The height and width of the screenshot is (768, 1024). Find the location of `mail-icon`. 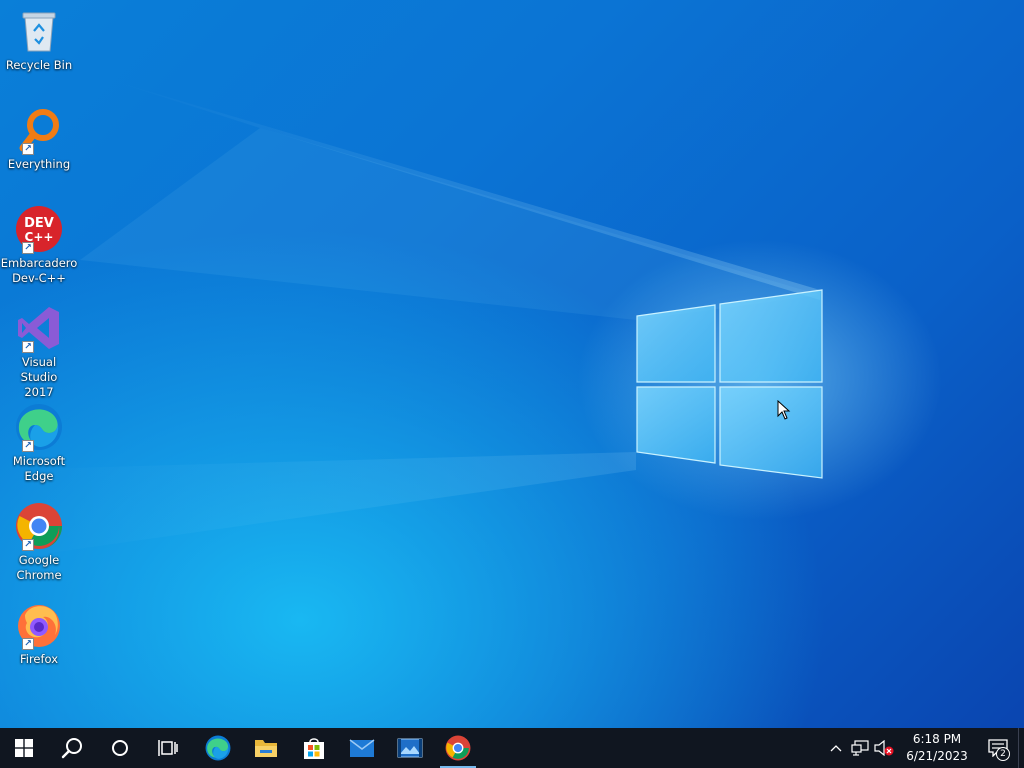

mail-icon is located at coordinates (362, 748).